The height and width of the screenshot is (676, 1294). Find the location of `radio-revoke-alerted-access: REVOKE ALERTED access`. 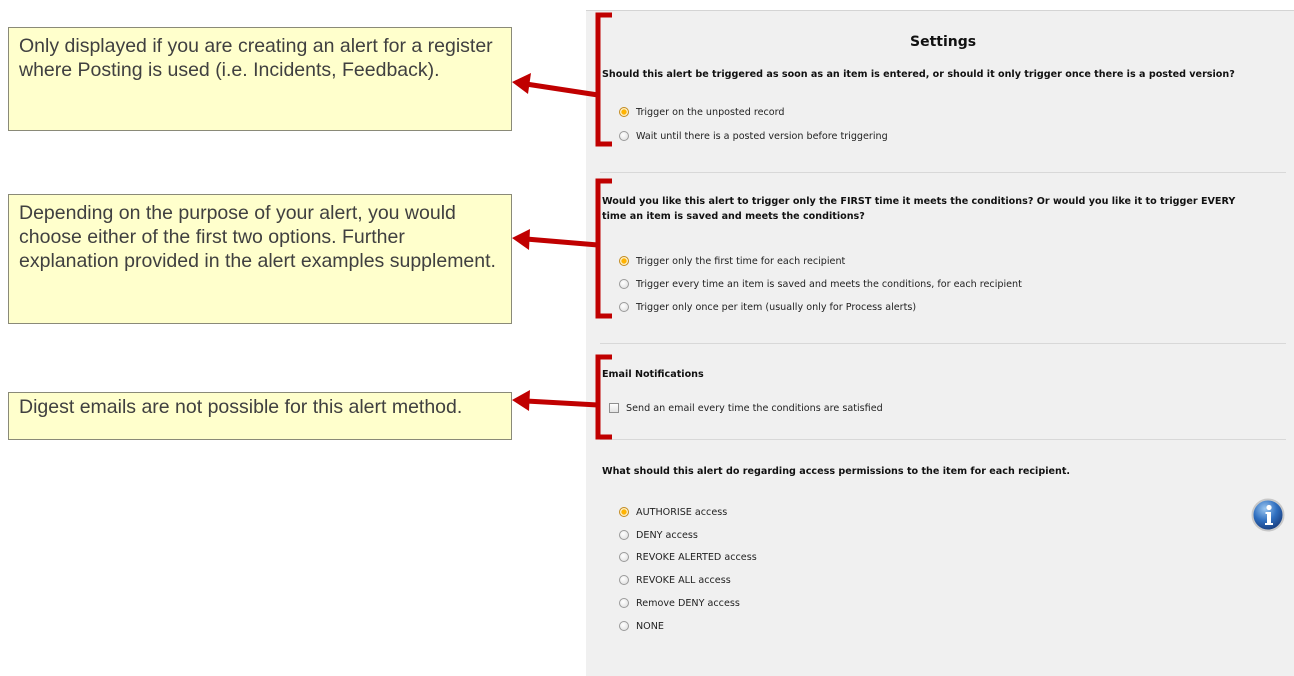

radio-revoke-alerted-access: REVOKE ALERTED access is located at coordinates (688, 557).